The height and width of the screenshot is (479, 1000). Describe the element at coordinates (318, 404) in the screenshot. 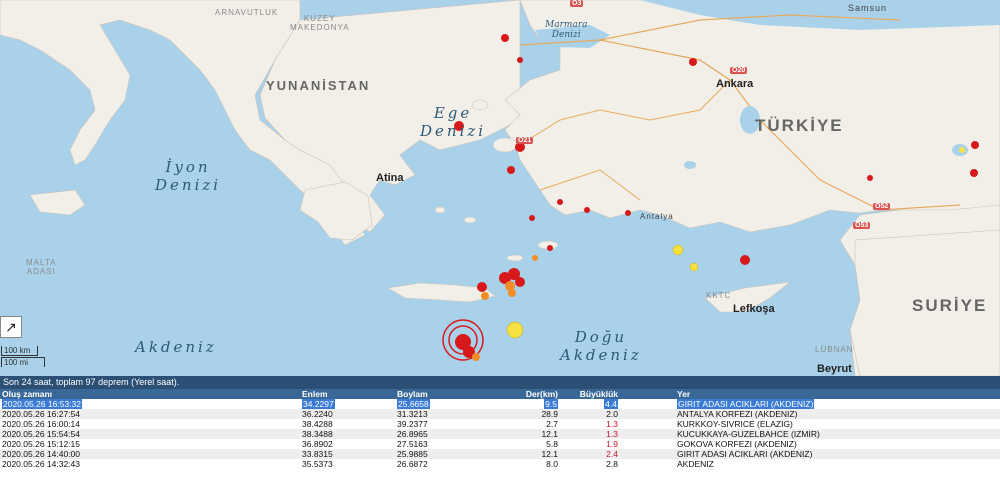

I see `cell-lat: 34.2297` at that location.